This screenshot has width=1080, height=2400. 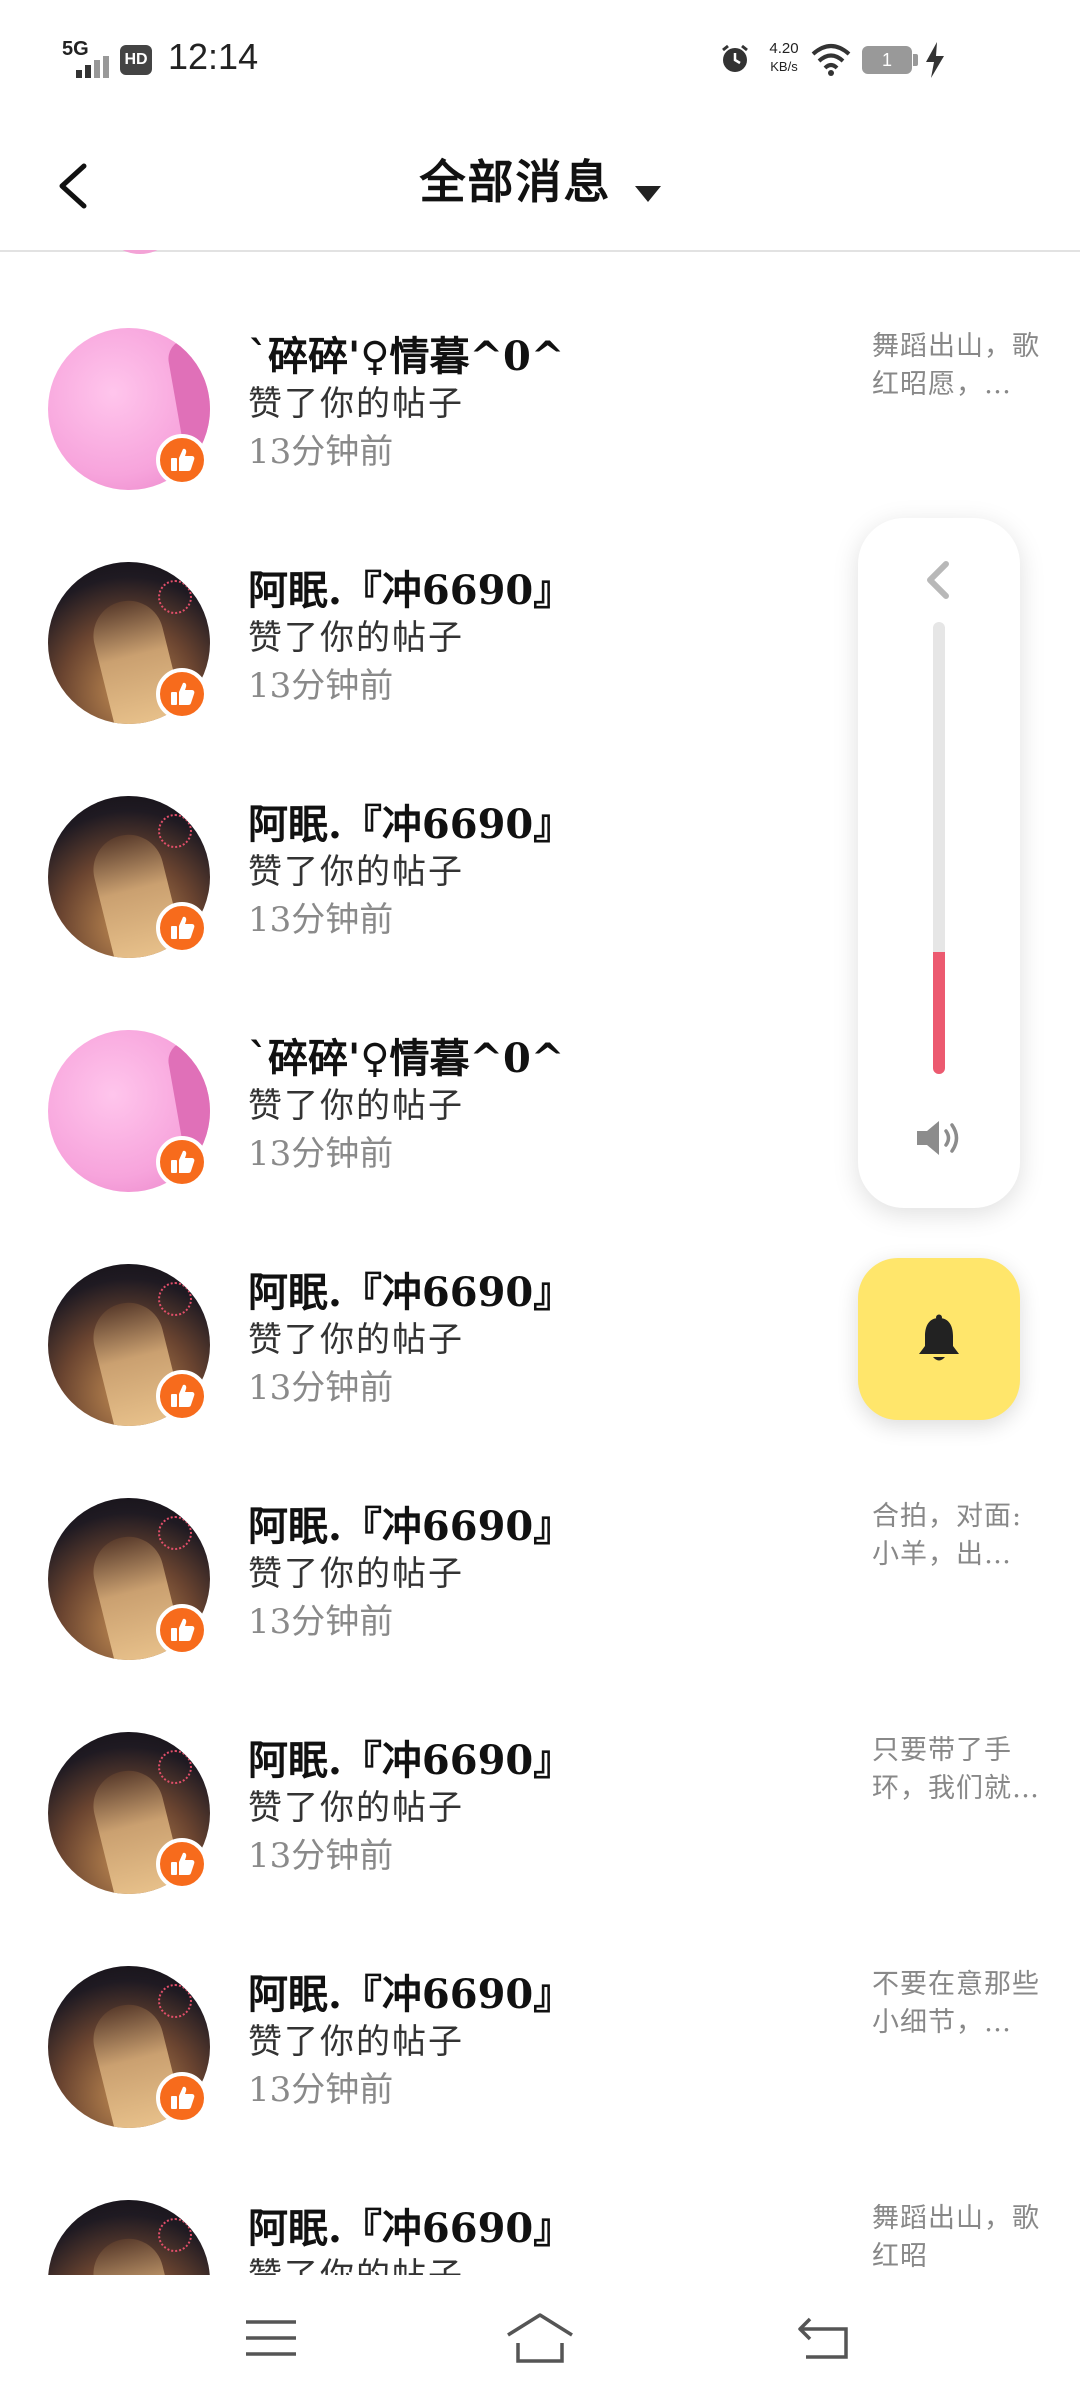 What do you see at coordinates (784, 66) in the screenshot?
I see `net-speed-unit: KB/s` at bounding box center [784, 66].